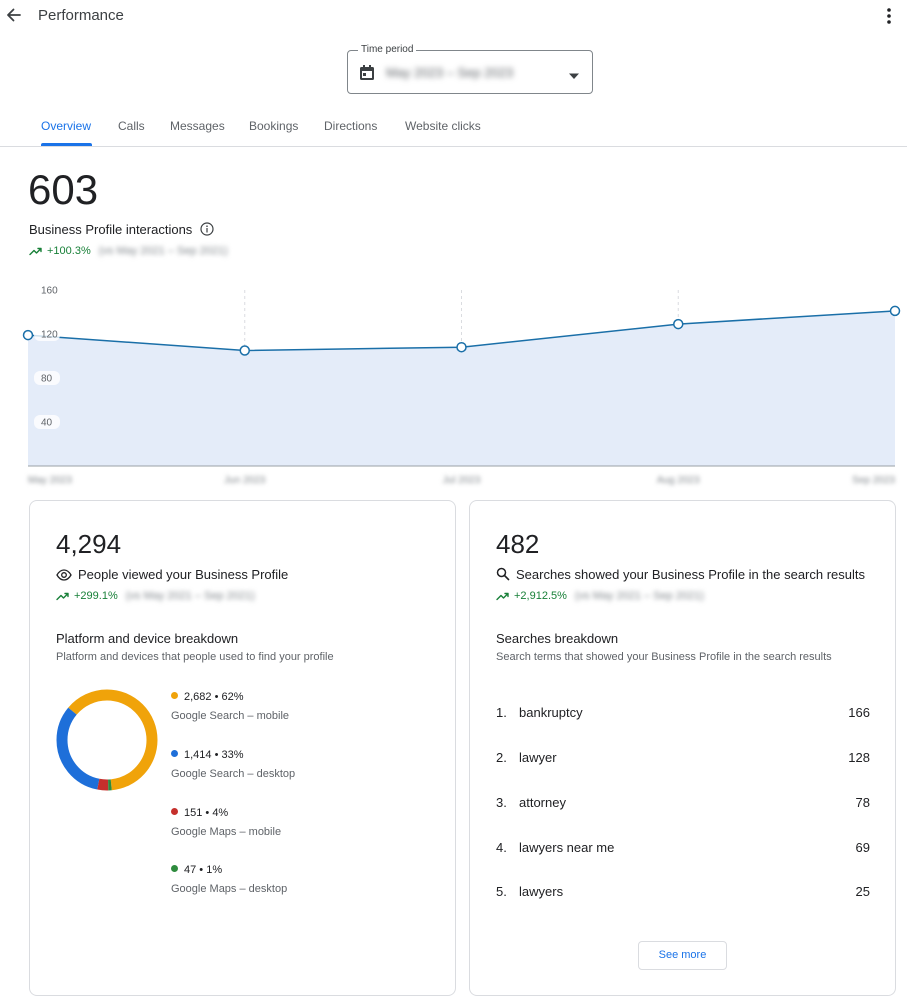 The image size is (907, 1004). What do you see at coordinates (230, 706) in the screenshot?
I see `legend-item: 2,682 • 62% Google Search – mobile` at bounding box center [230, 706].